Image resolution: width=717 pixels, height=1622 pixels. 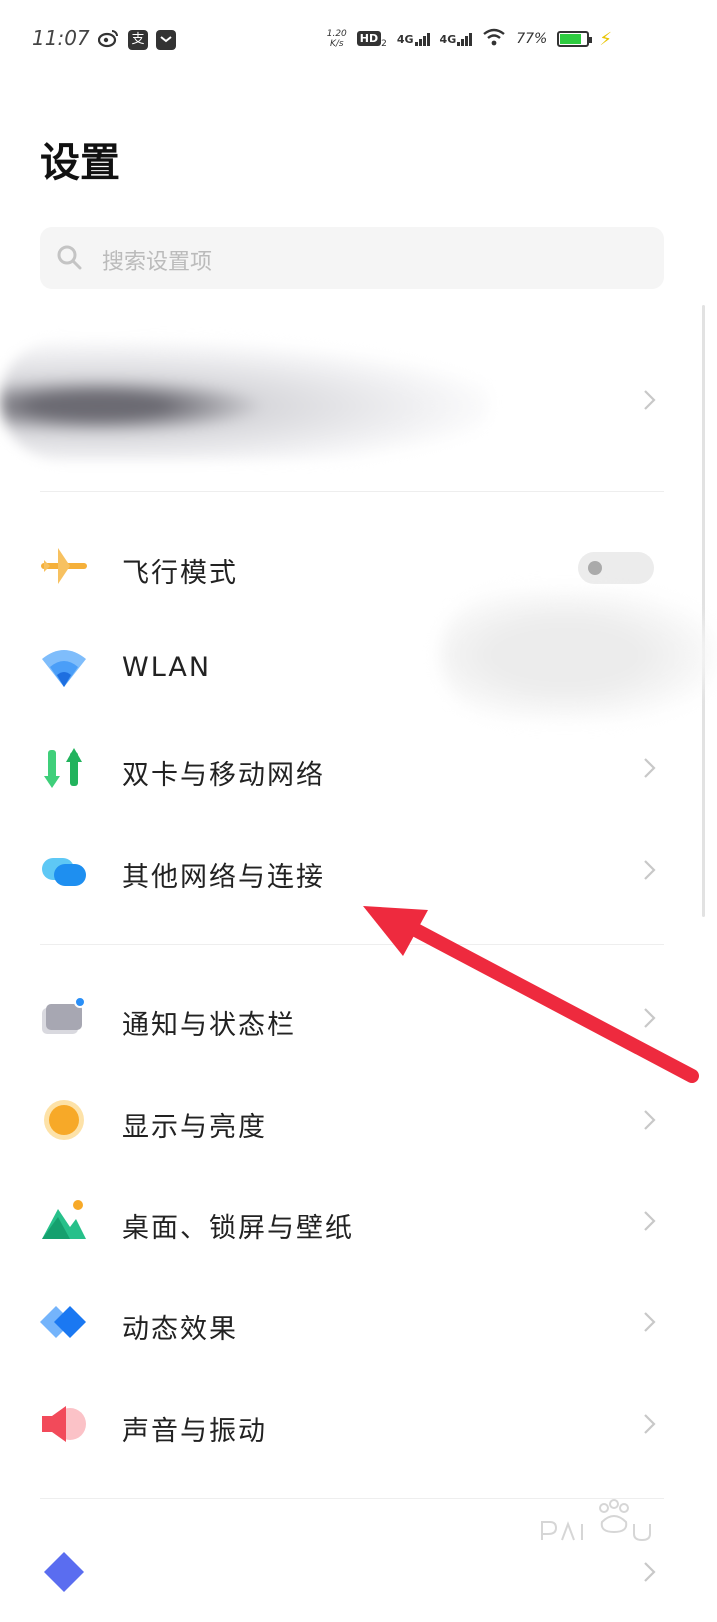 I want to click on notification-icon, so click(x=64, y=1015).